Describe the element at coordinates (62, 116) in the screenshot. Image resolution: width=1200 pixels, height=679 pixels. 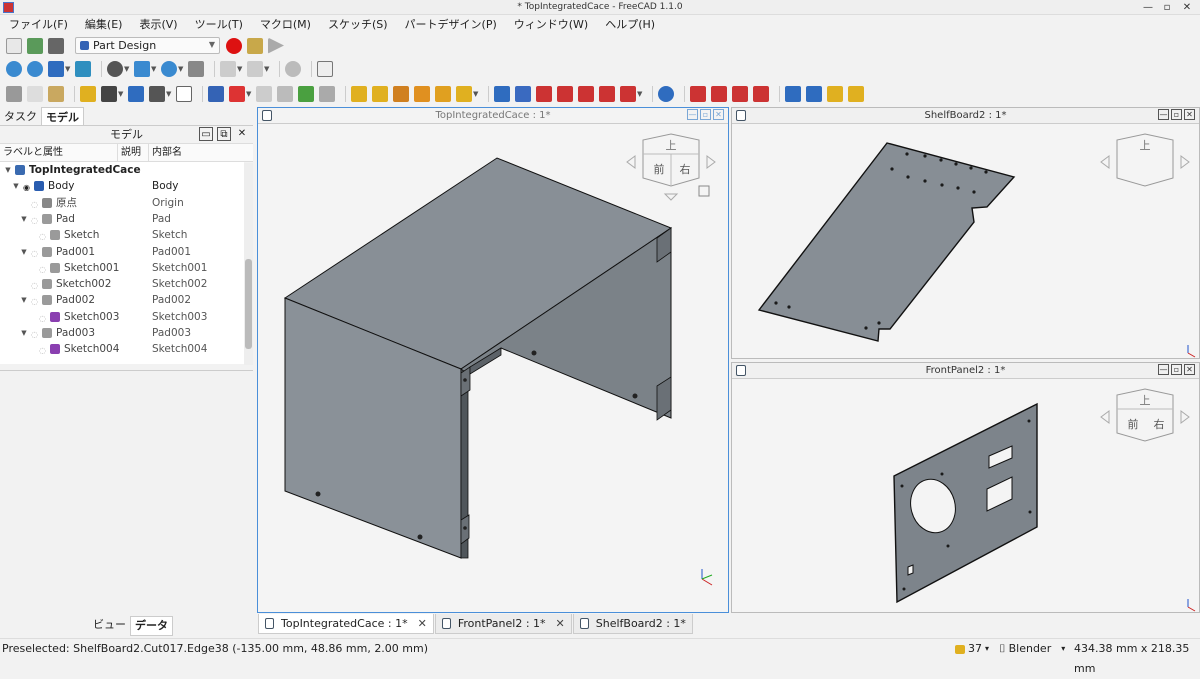
I see `tab-model: モデル` at that location.